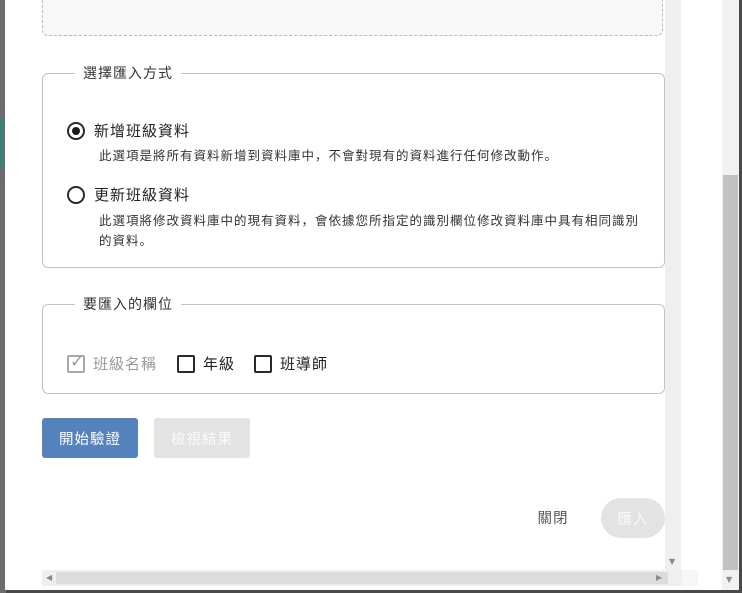 This screenshot has height=593, width=742. What do you see at coordinates (673, 285) in the screenshot?
I see `content-vertical-scrollbar: ▼` at bounding box center [673, 285].